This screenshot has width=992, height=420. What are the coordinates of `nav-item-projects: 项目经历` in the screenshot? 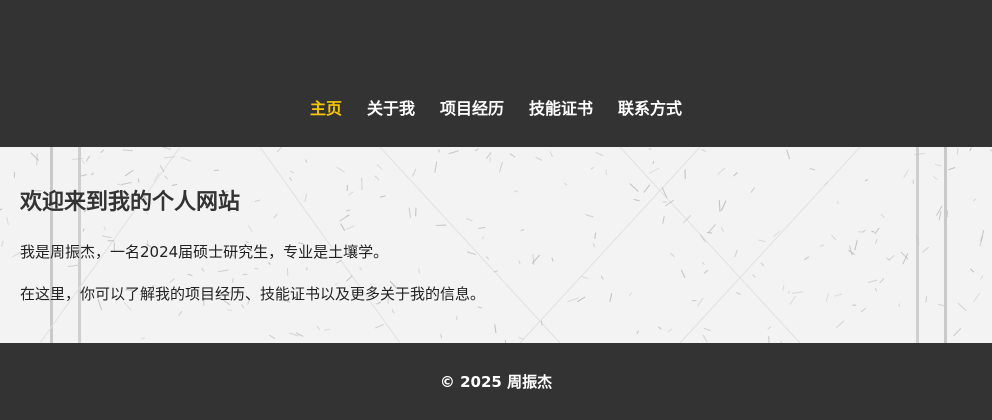 It's located at (472, 109).